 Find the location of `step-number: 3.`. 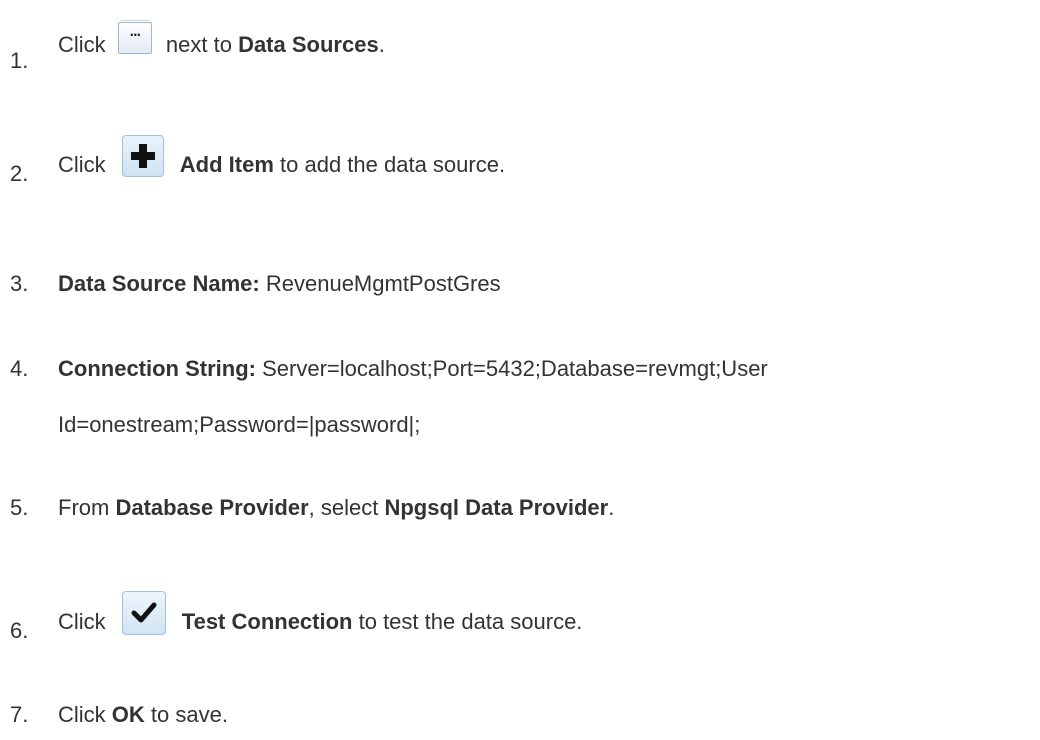

step-number: 3. is located at coordinates (19, 283).